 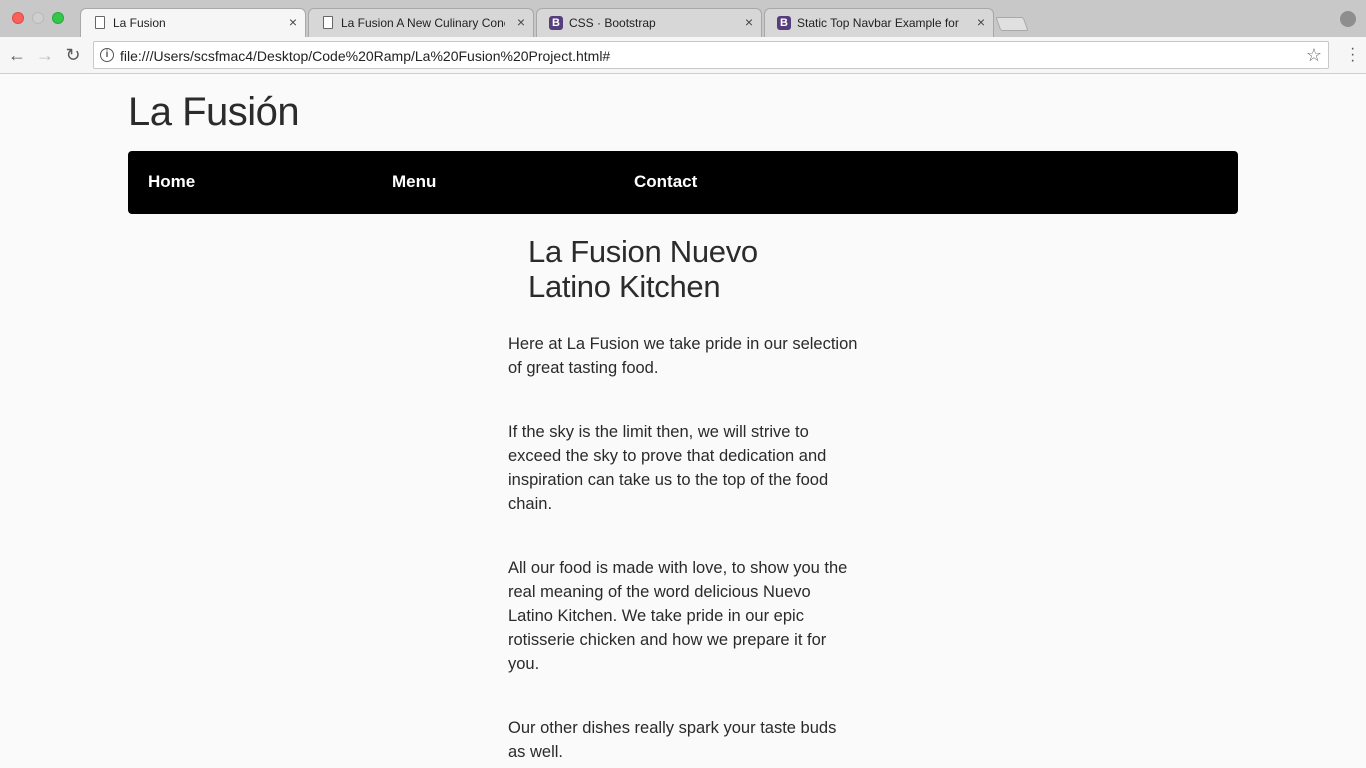 I want to click on reload-icon: ↻, so click(x=73, y=55).